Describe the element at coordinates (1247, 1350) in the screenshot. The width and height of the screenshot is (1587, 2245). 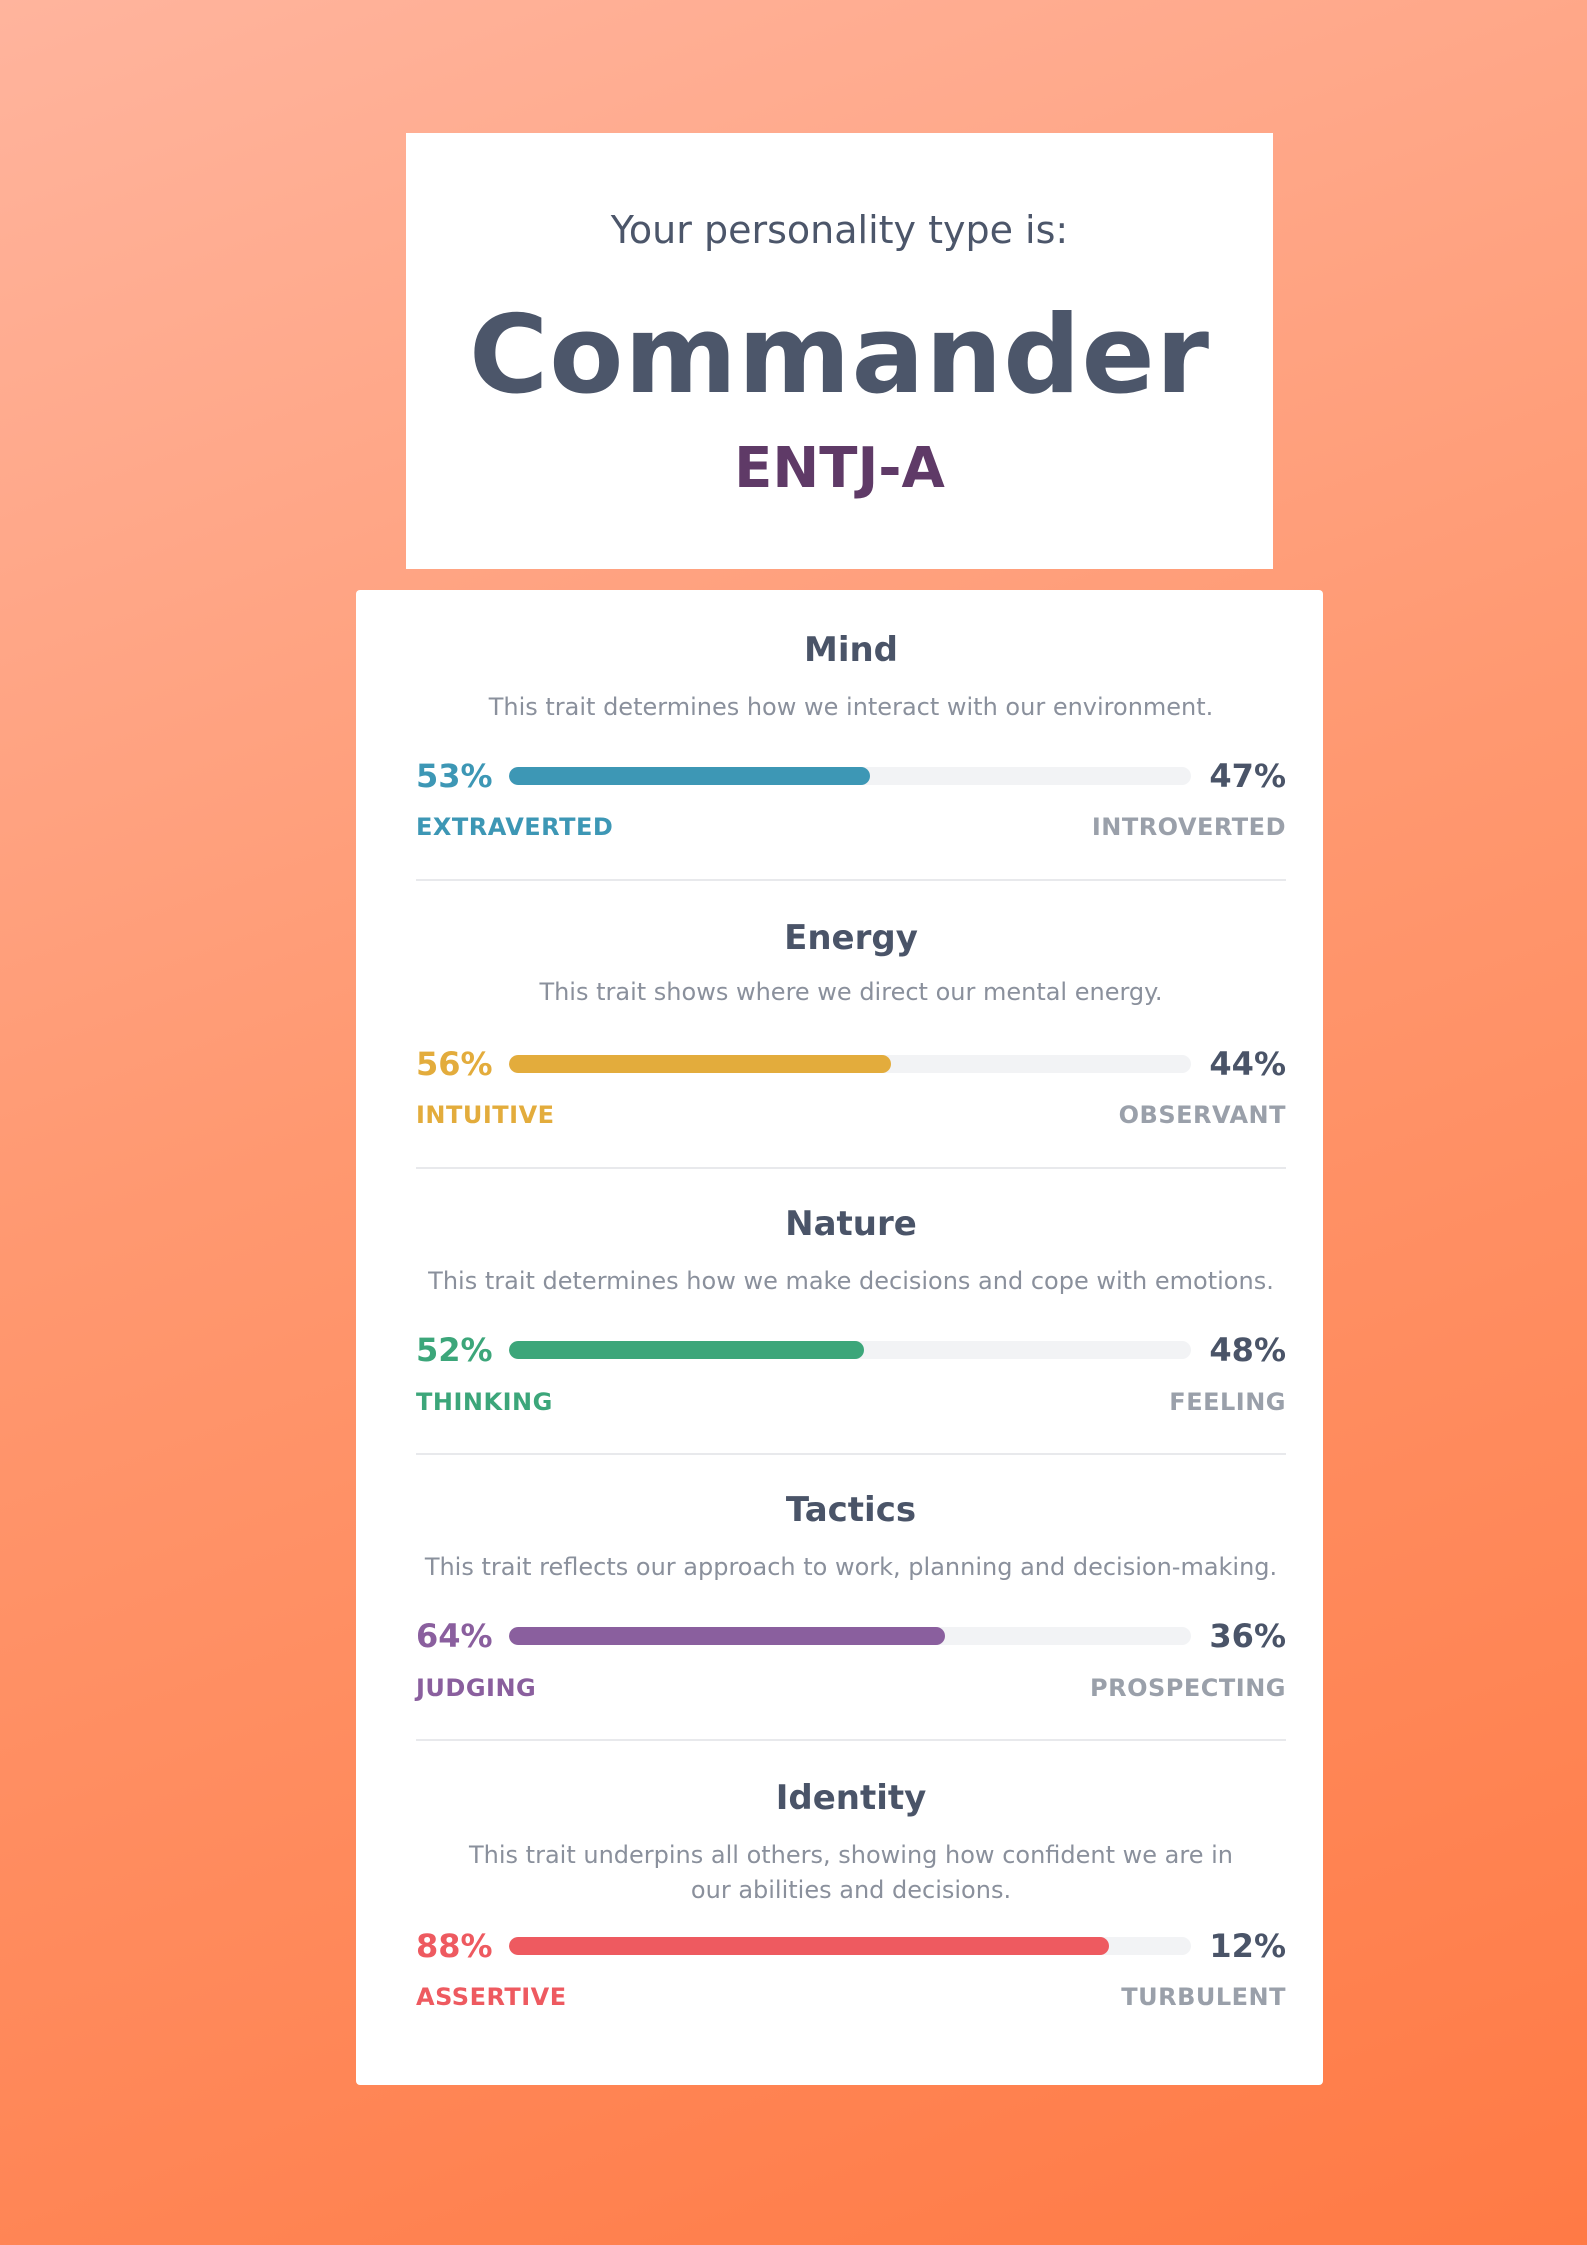
I see `right-percentage: 48%` at that location.